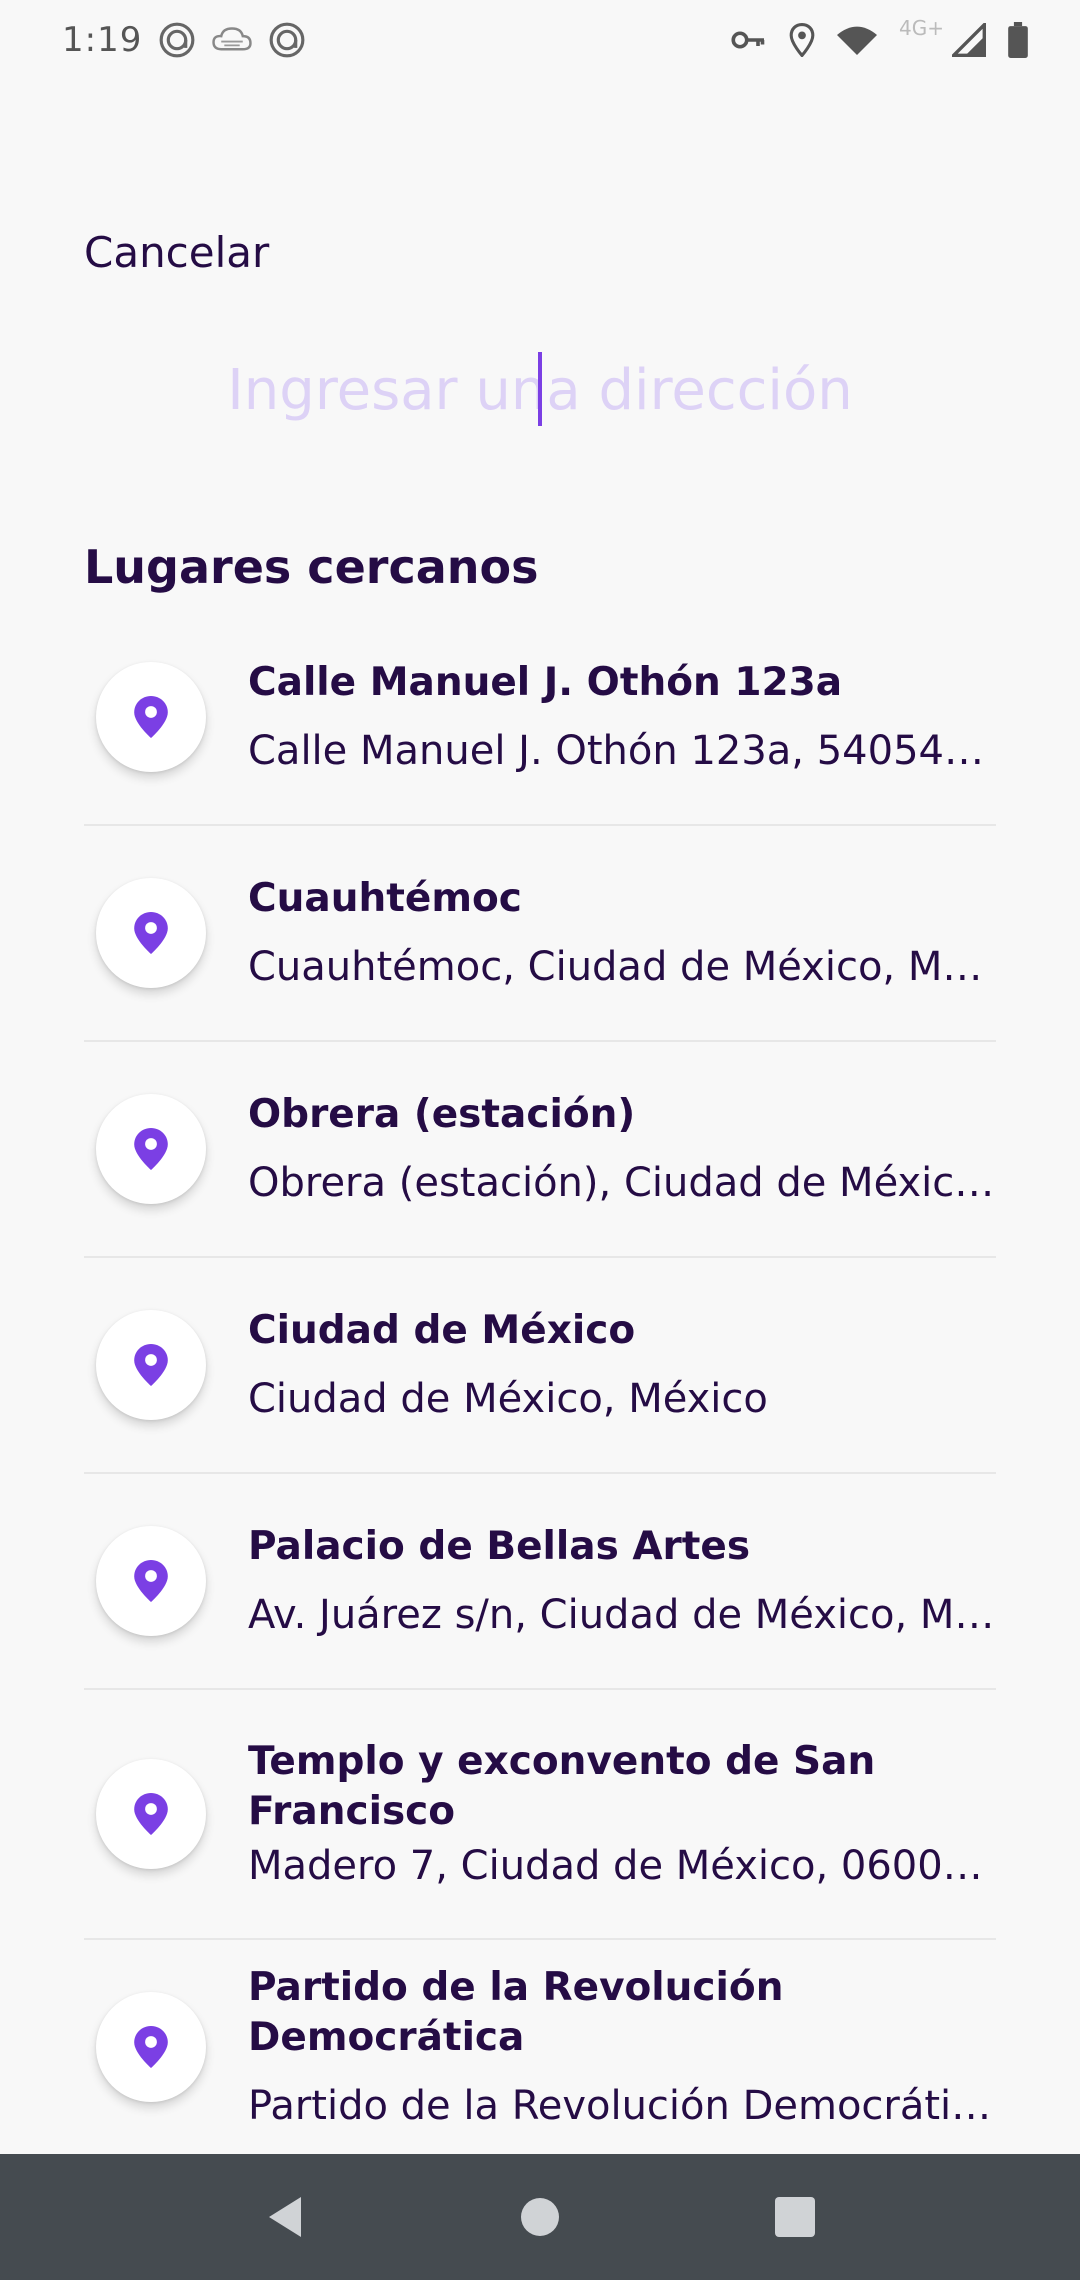 This screenshot has width=1080, height=2280. Describe the element at coordinates (311, 567) in the screenshot. I see `nearby-places-heading: Lugares cercanos` at that location.